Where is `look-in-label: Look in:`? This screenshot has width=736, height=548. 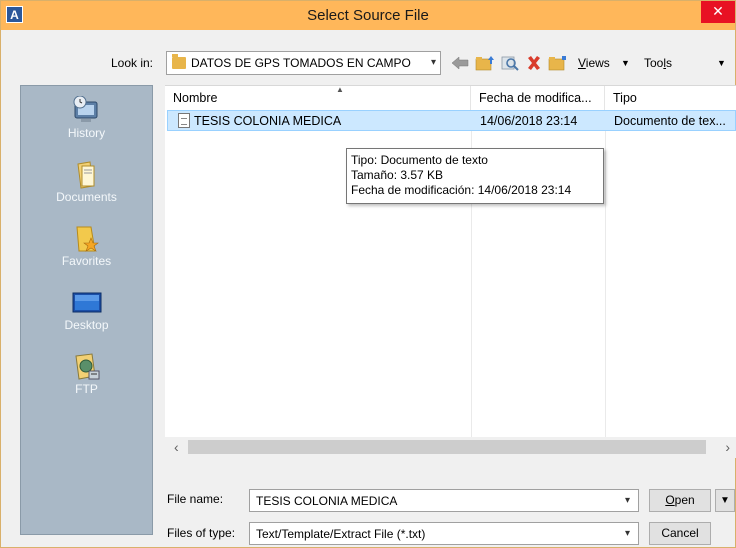 look-in-label: Look in: is located at coordinates (131, 63).